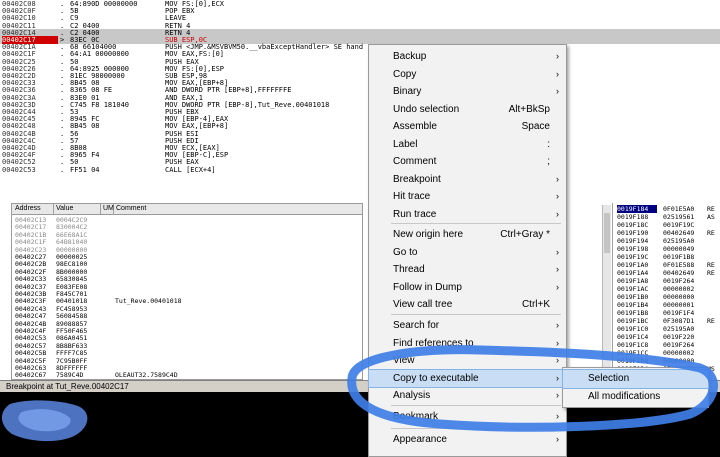 Image resolution: width=720 pixels, height=457 pixels. What do you see at coordinates (633, 225) in the screenshot?
I see `stack-address: 0019F18C` at bounding box center [633, 225].